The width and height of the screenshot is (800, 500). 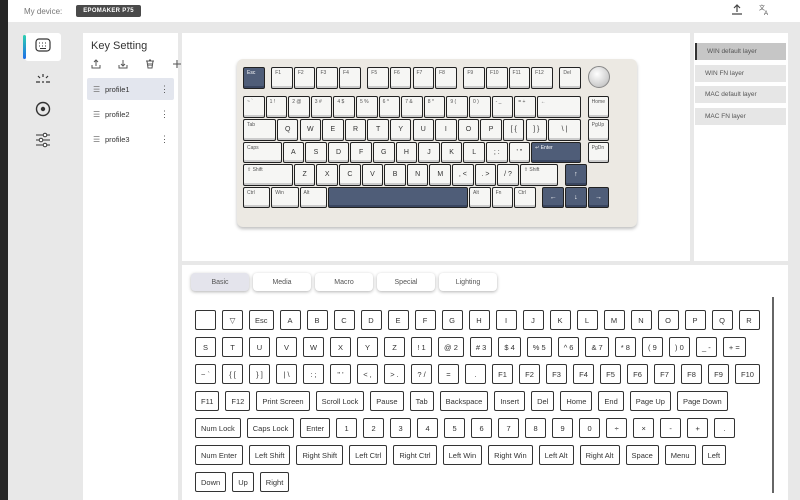 What do you see at coordinates (429, 152) in the screenshot?
I see `keycap: J` at bounding box center [429, 152].